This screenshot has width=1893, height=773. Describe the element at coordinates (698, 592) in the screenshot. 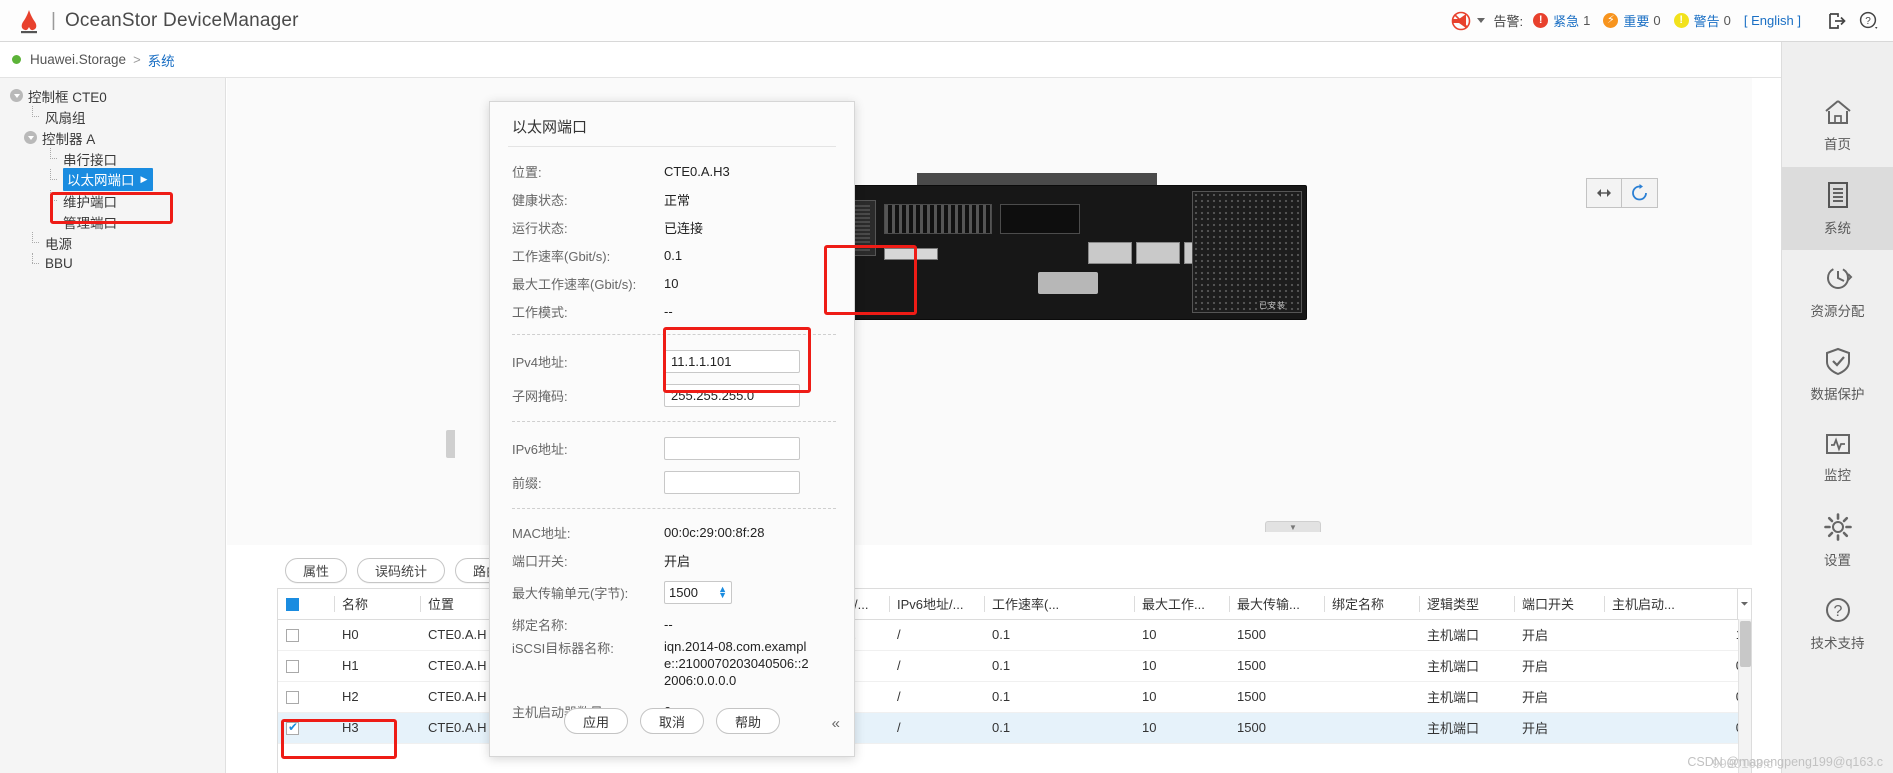

I see `mtu-stepper: 1500 ▲ ▼` at that location.